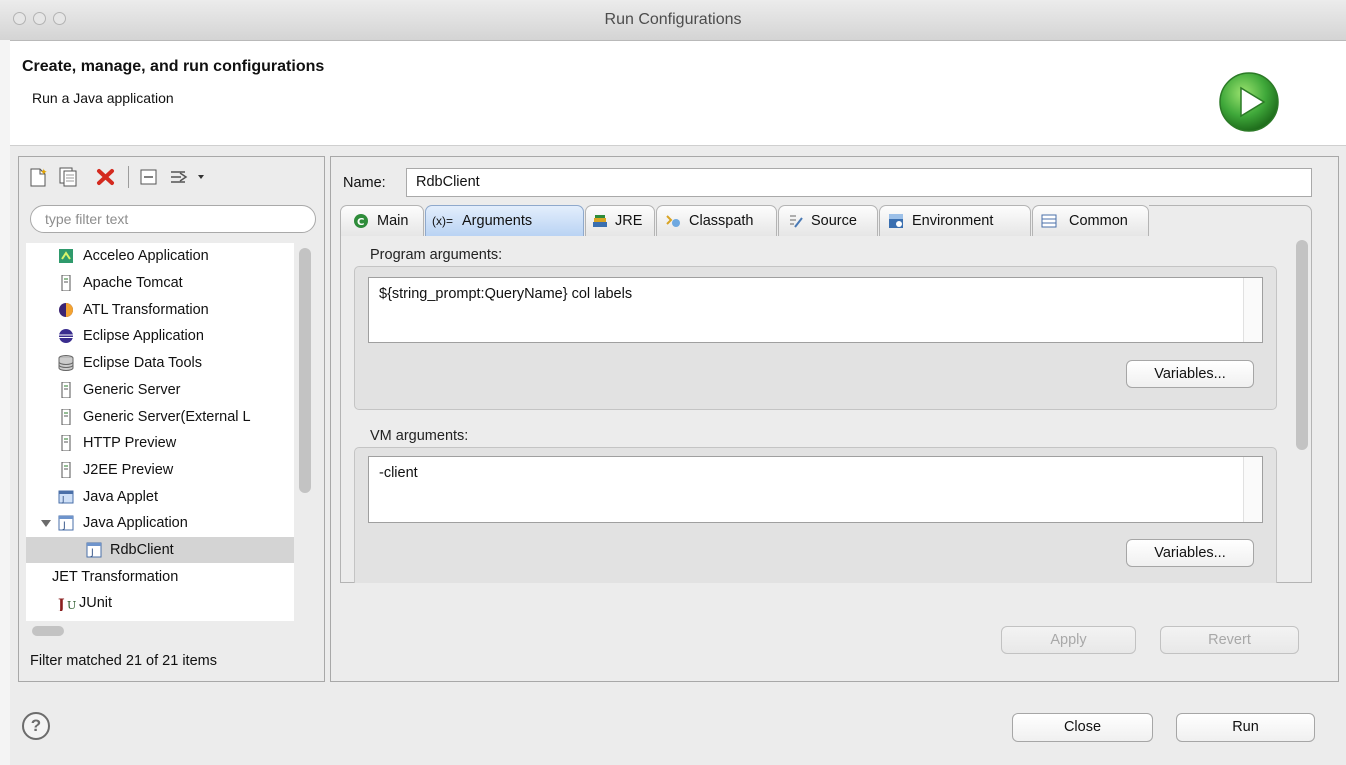 This screenshot has height=765, width=1346. What do you see at coordinates (160, 497) in the screenshot?
I see `tree-item-java-applet: J Java Applet` at bounding box center [160, 497].